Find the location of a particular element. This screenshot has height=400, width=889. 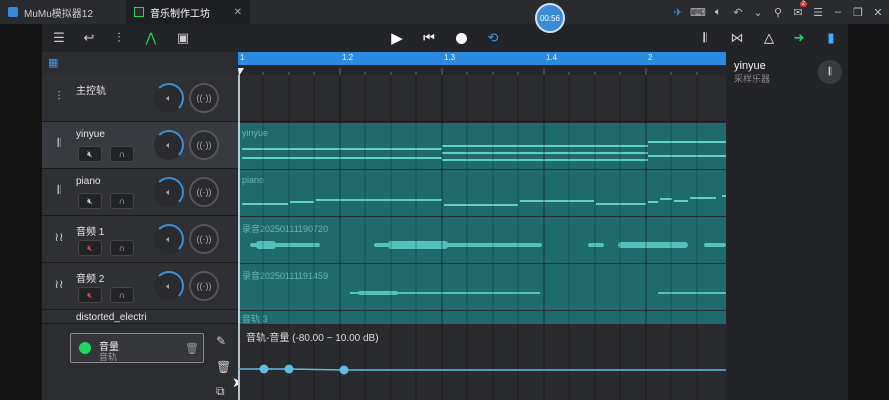

recording-timer: 00:56 is located at coordinates (550, 18).